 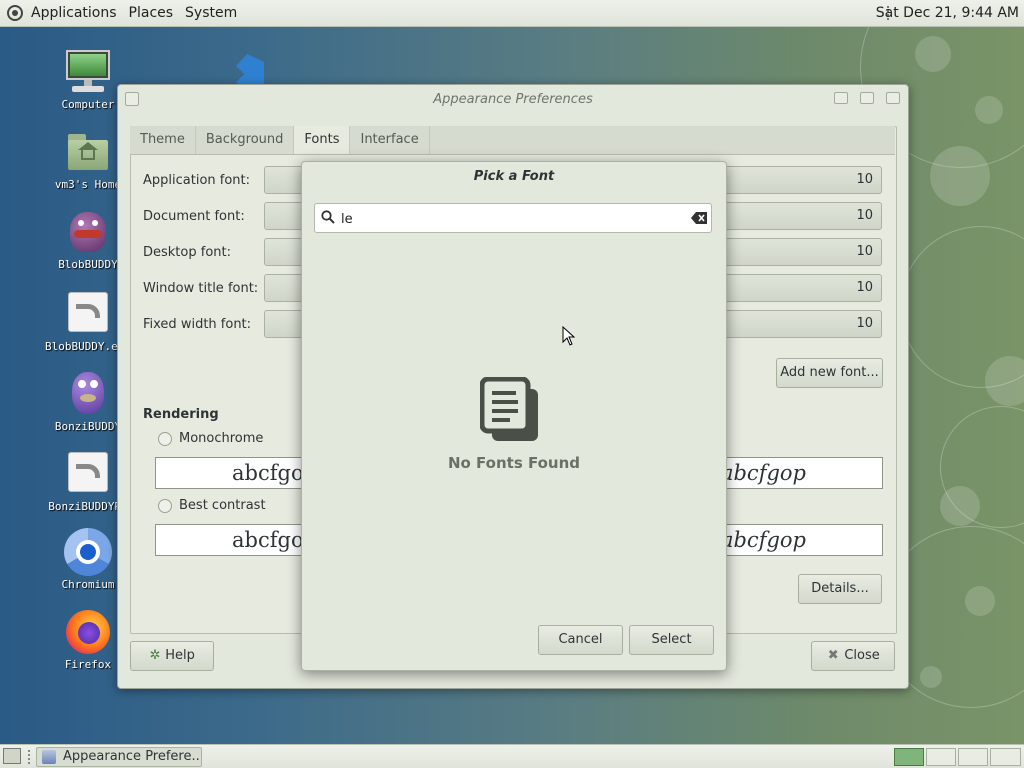 I want to click on firefox-icon, so click(x=88, y=632).